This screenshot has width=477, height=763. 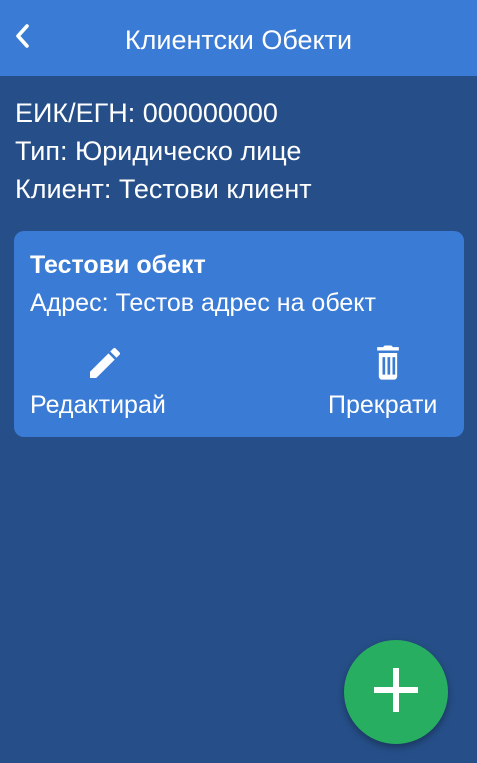 I want to click on pencil-icon, so click(x=105, y=363).